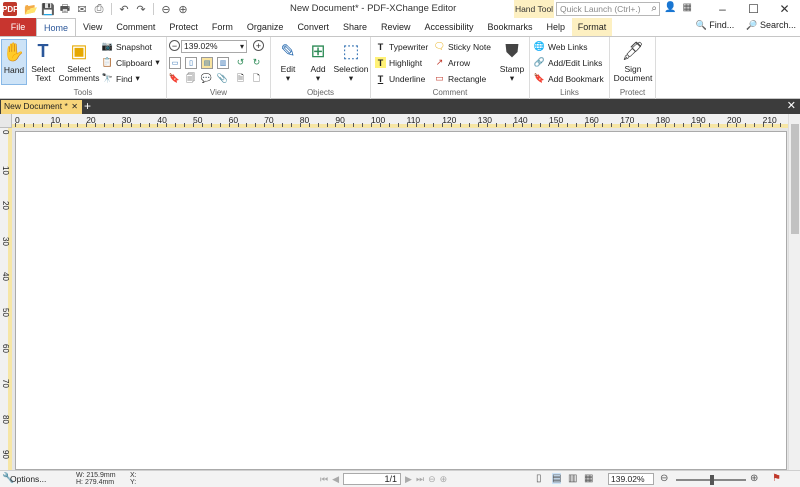  Describe the element at coordinates (398, 62) in the screenshot. I see `highlight-button: T Highlight` at that location.